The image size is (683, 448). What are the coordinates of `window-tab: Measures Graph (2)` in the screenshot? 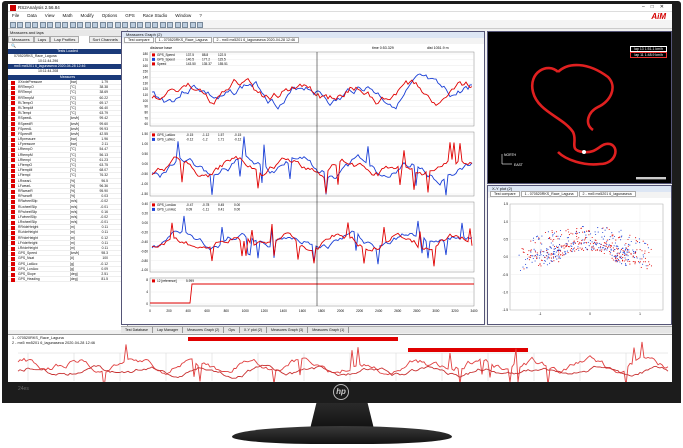 It's located at (204, 330).